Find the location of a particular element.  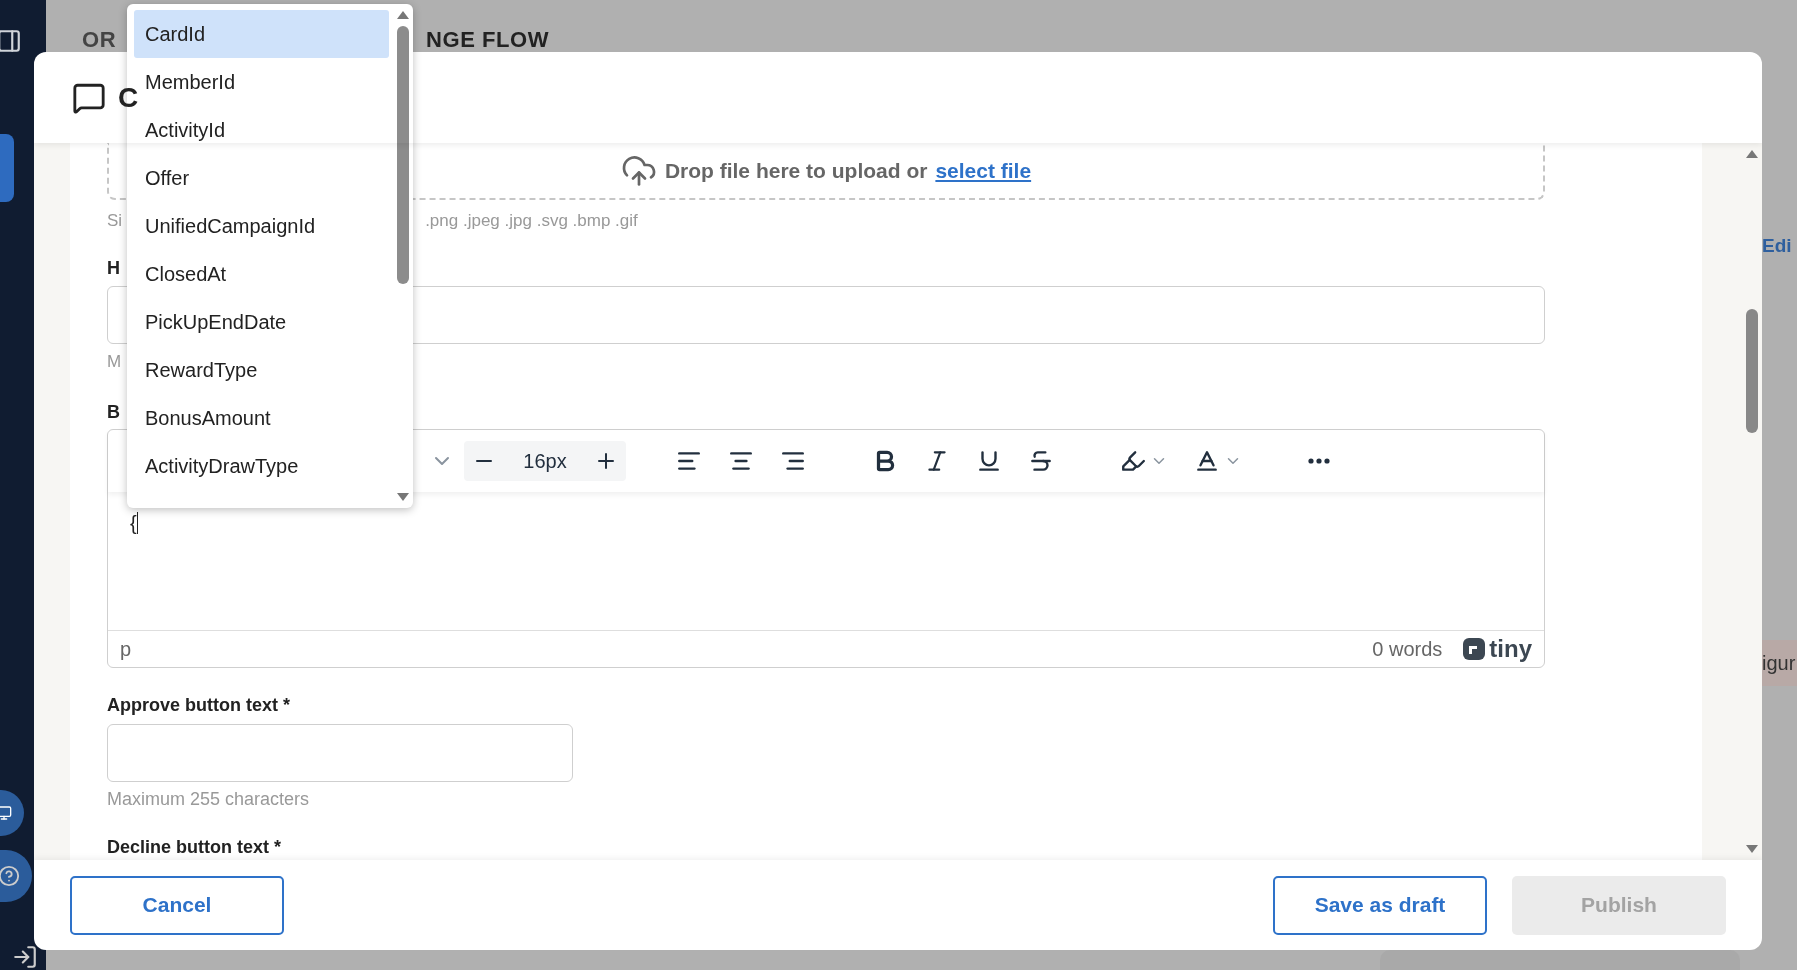

more-icon is located at coordinates (1319, 461).